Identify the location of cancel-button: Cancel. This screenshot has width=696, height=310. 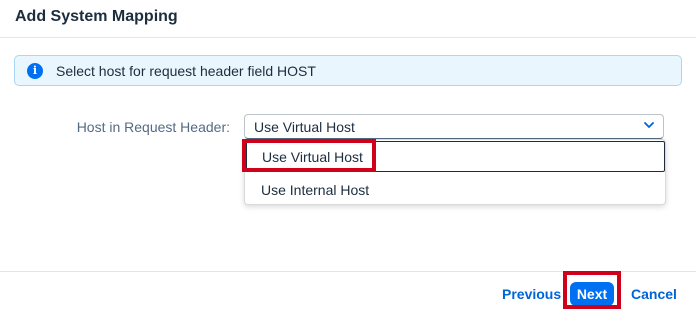
(654, 294).